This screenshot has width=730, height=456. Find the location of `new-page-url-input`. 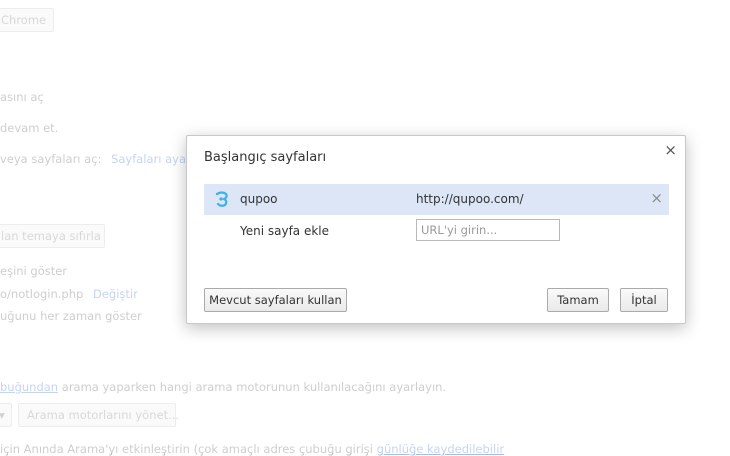

new-page-url-input is located at coordinates (488, 230).